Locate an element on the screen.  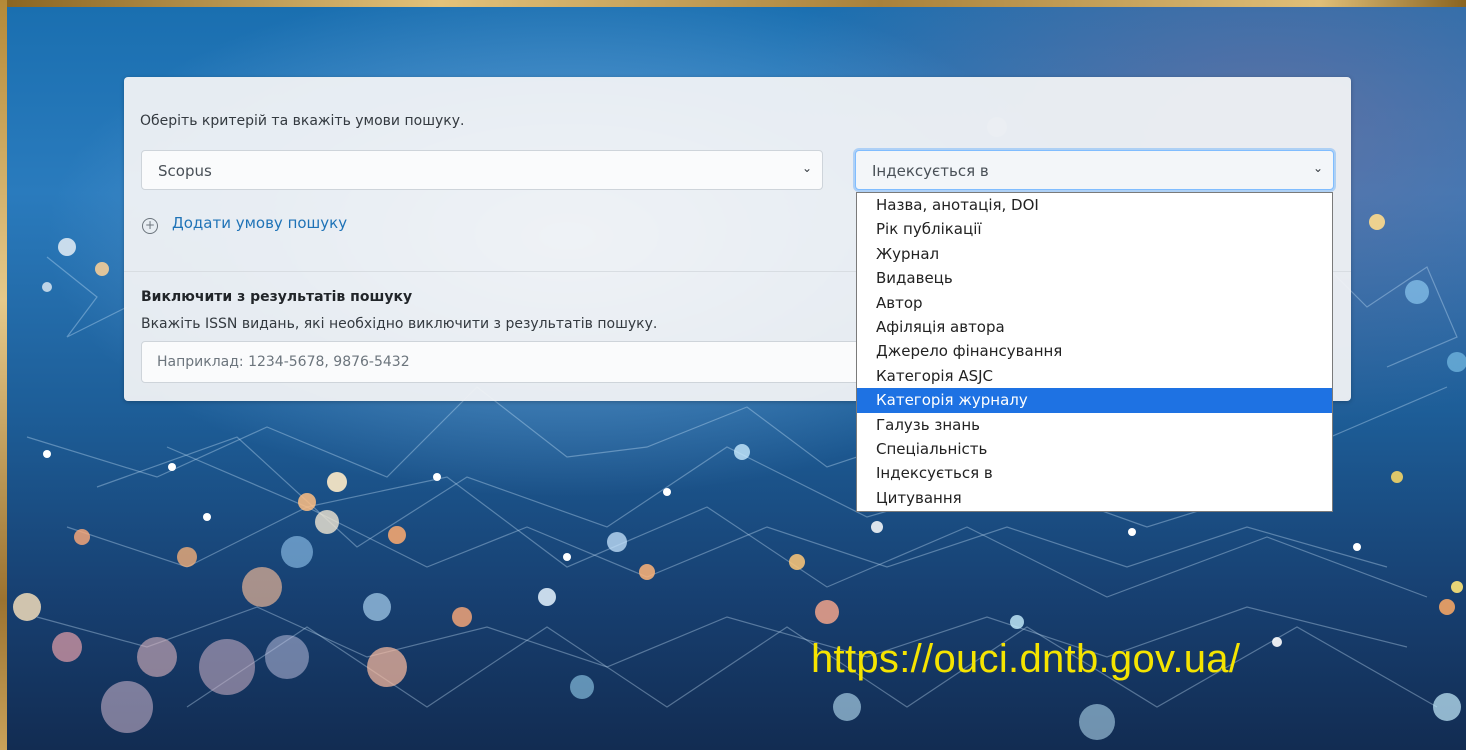
dropdown-option: Автор is located at coordinates (1094, 303).